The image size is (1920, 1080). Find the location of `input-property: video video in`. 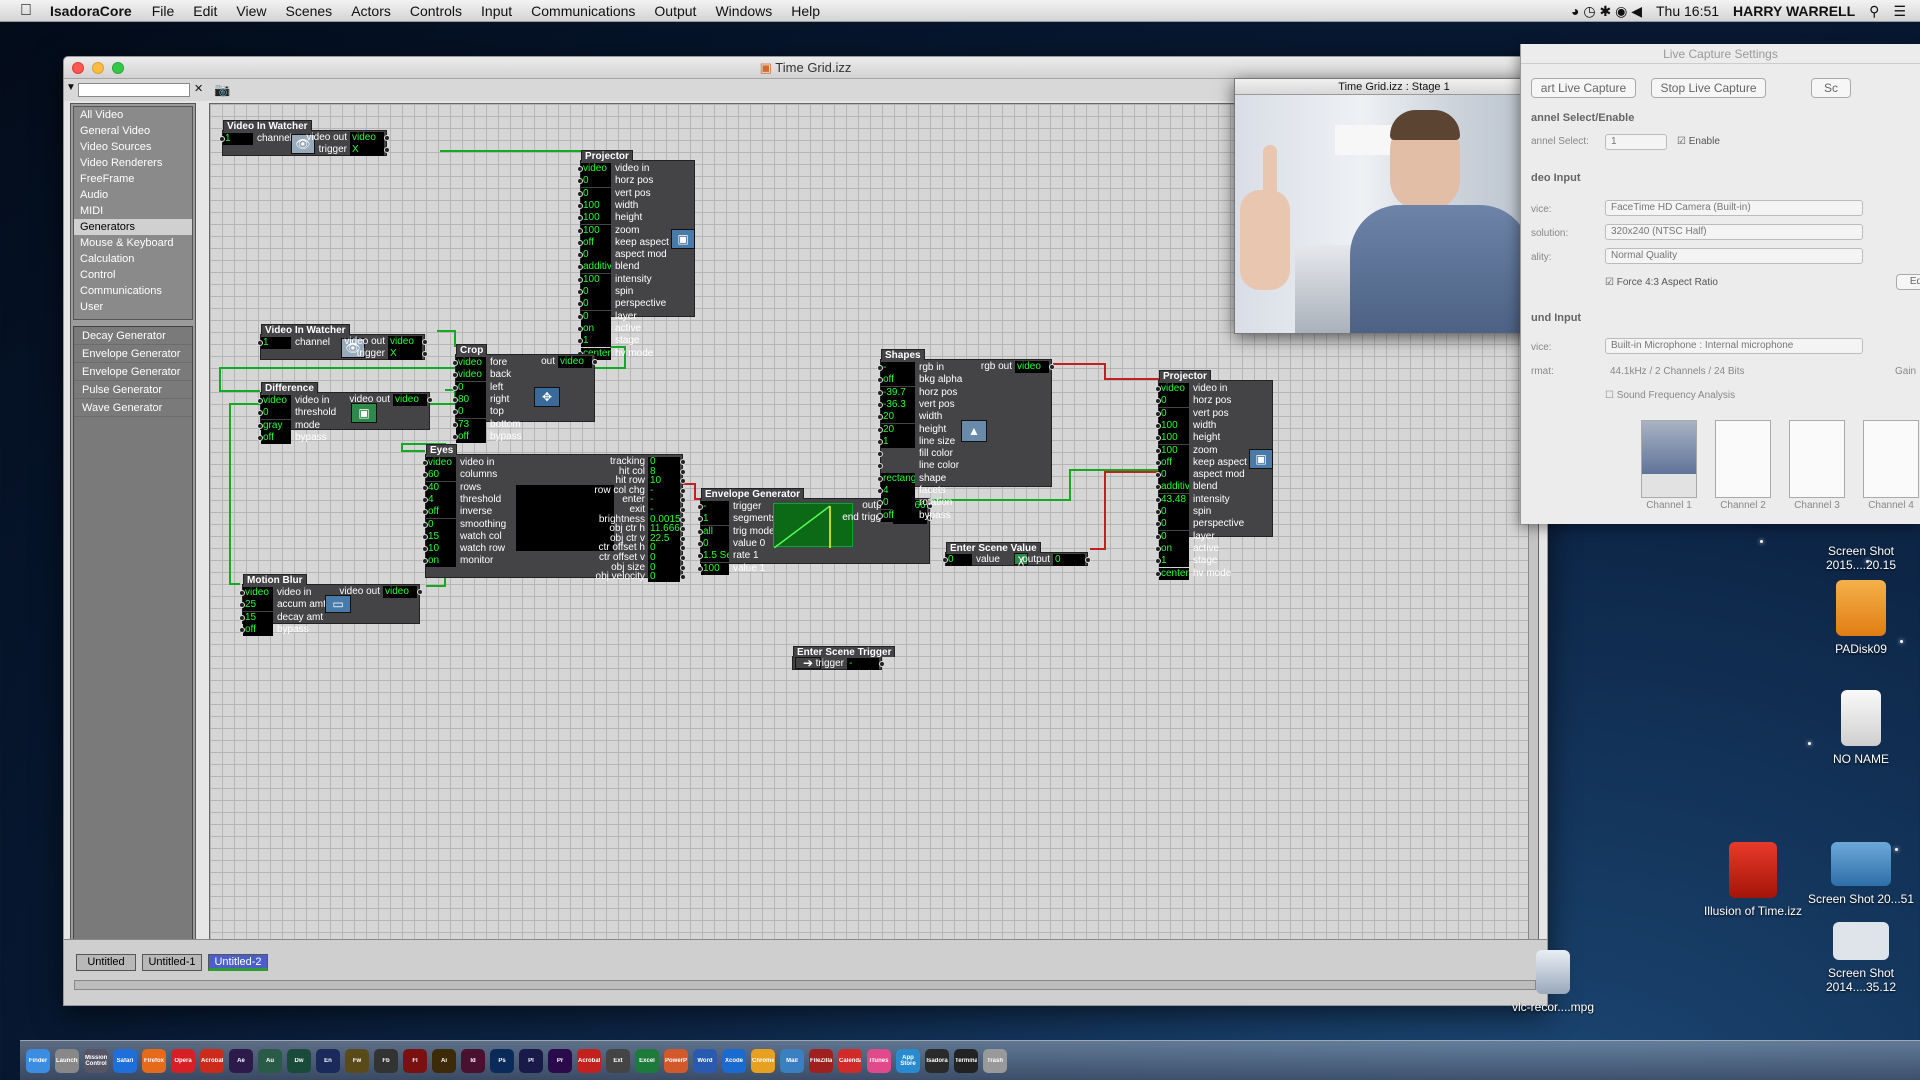

input-property: video video in is located at coordinates (1193, 389).